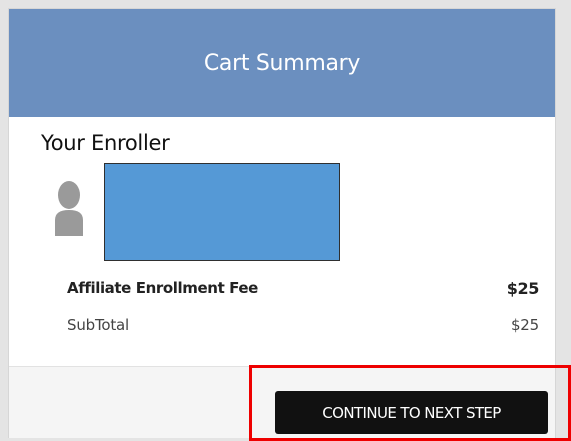 Image resolution: width=571 pixels, height=441 pixels. I want to click on cart-summary-title: Cart Summary, so click(282, 63).